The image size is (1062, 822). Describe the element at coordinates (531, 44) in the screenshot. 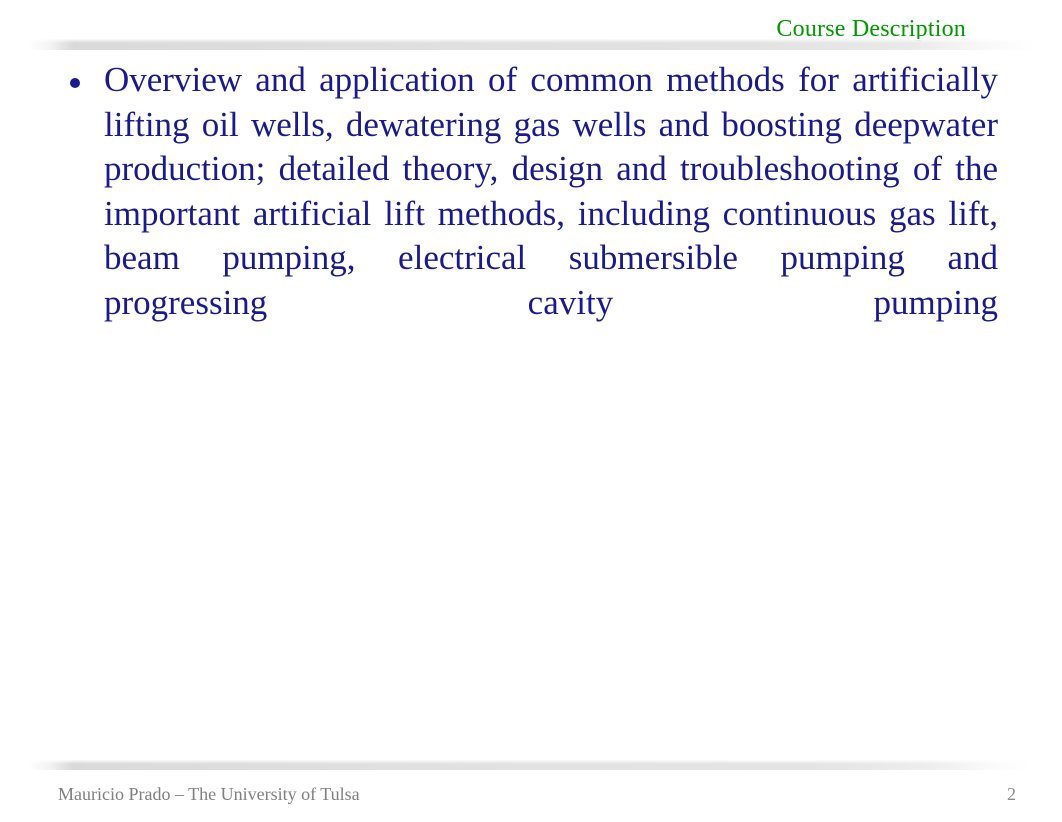

I see `header-divider` at that location.